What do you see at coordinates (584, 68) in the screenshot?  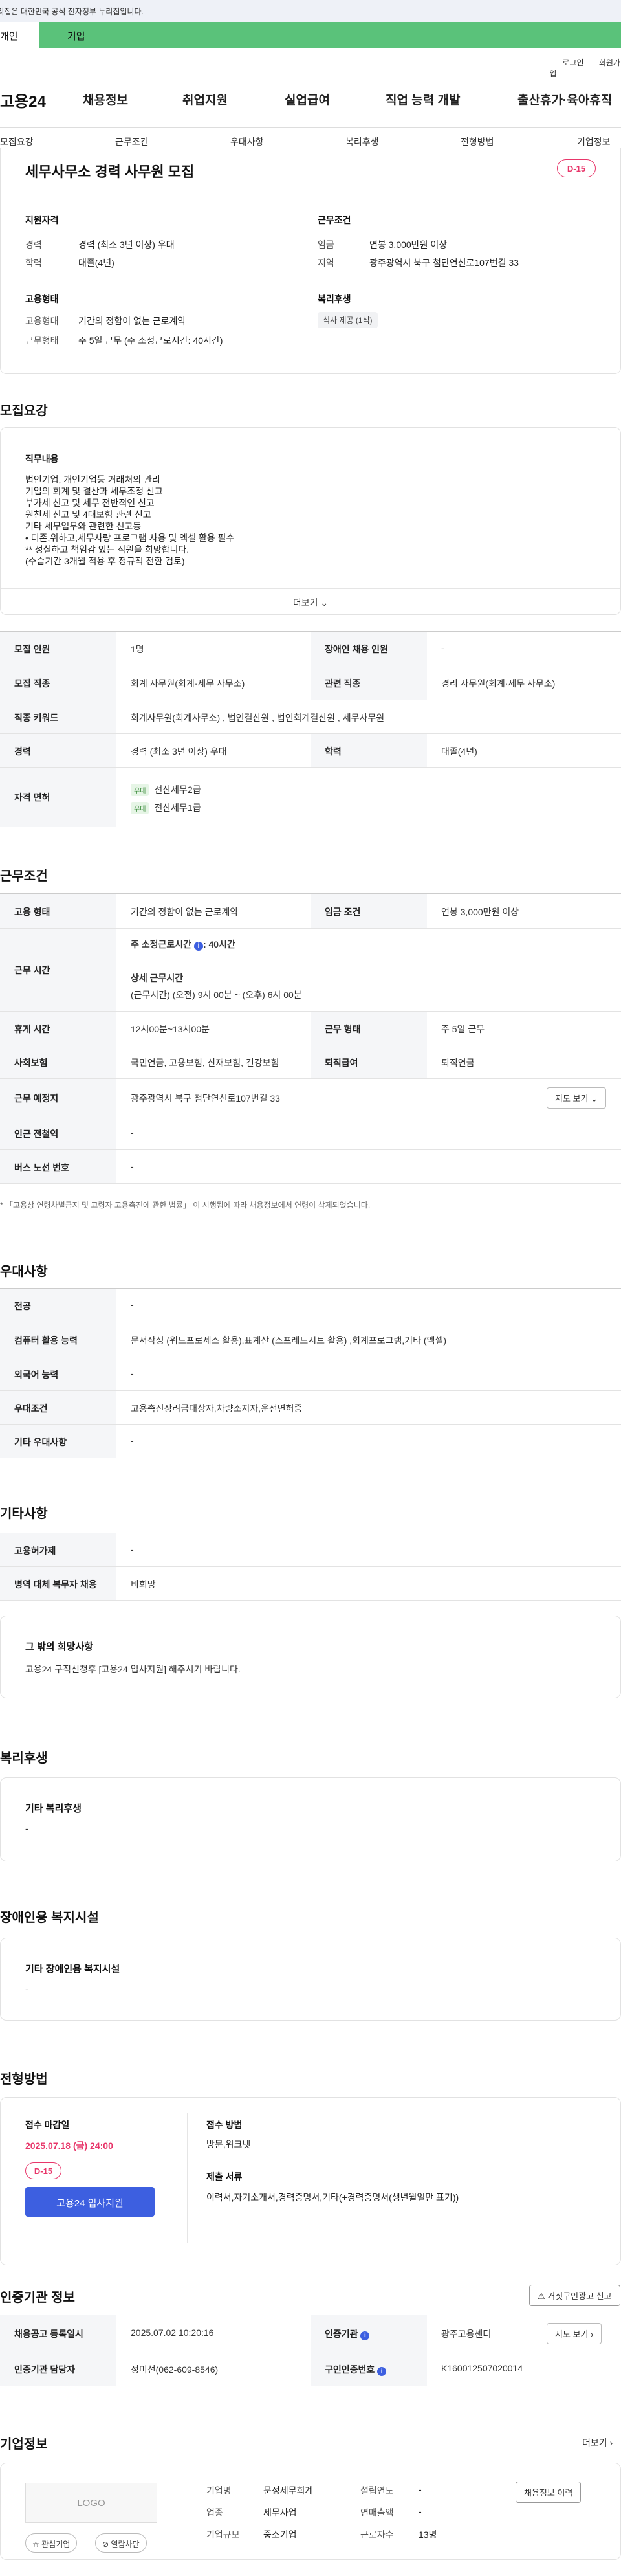 I see `join-link: 회원가입` at bounding box center [584, 68].